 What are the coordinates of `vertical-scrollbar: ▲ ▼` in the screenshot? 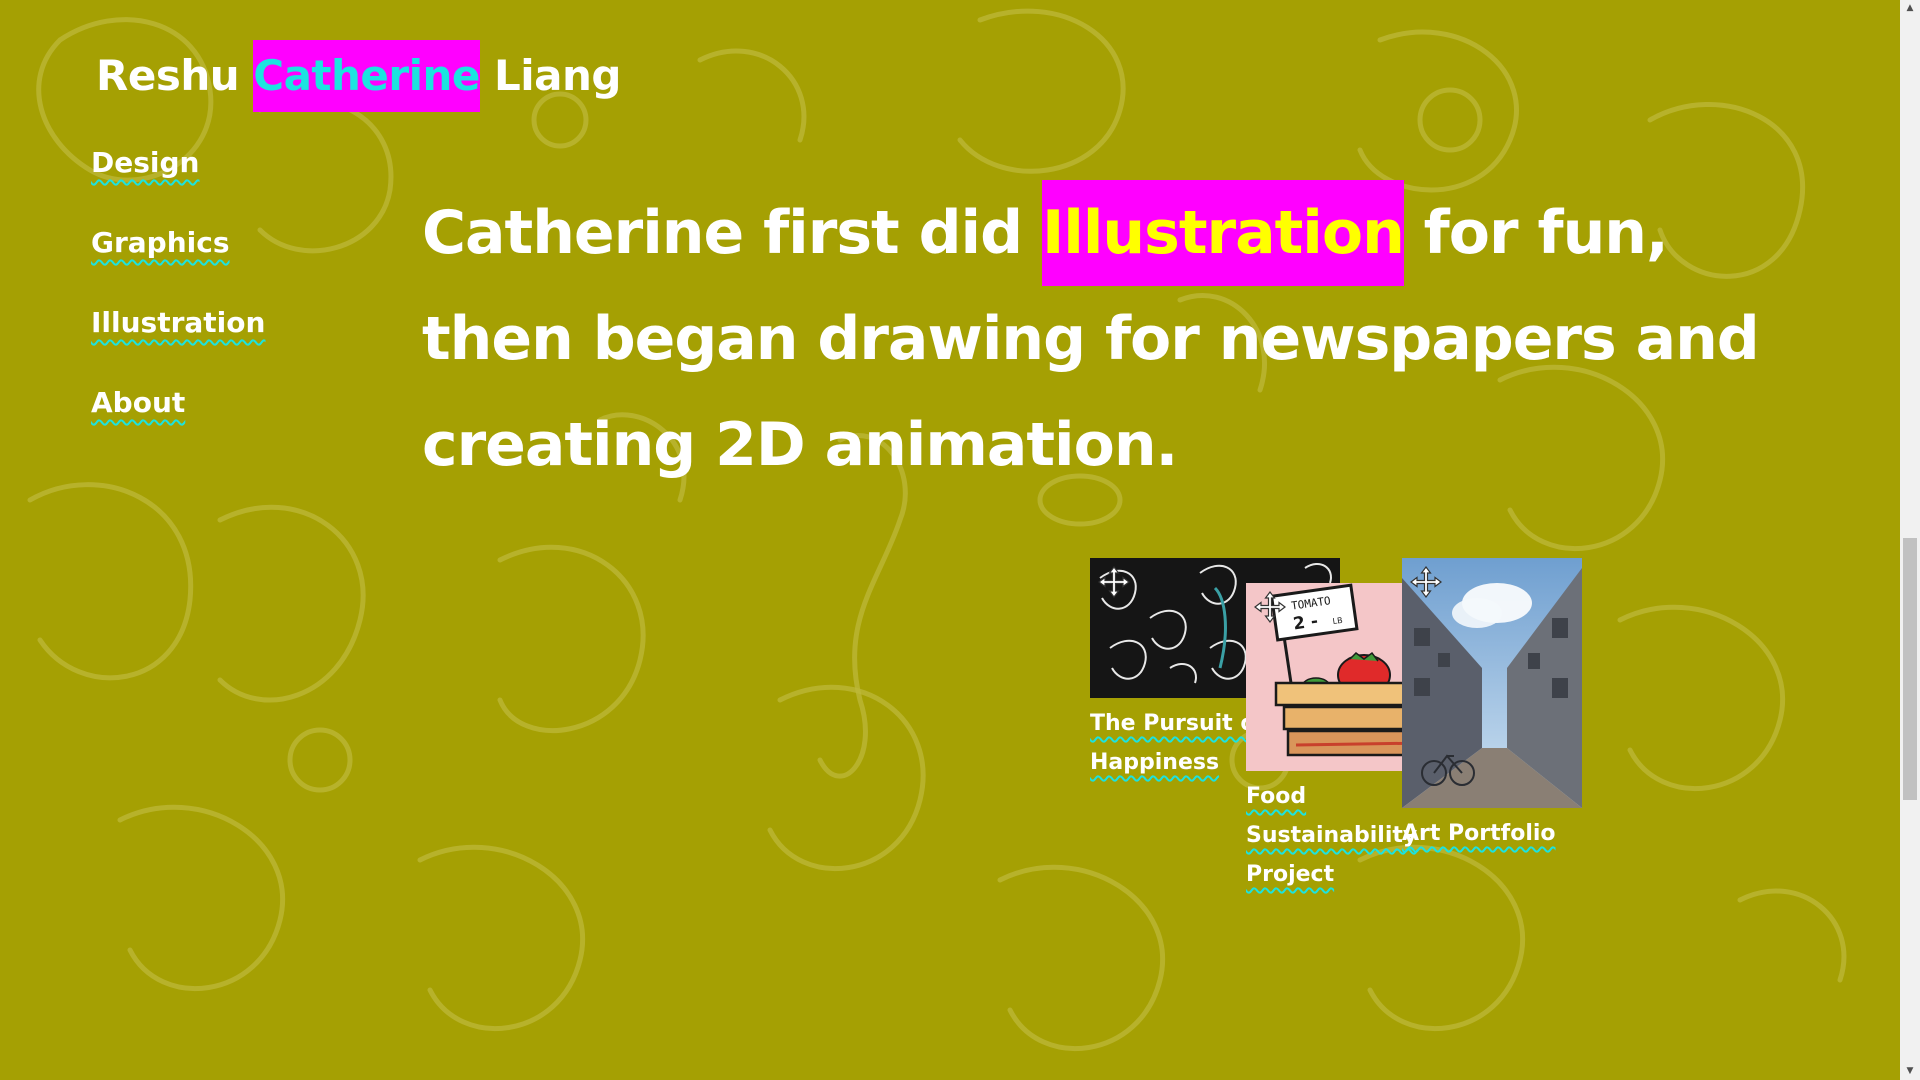 It's located at (1910, 540).